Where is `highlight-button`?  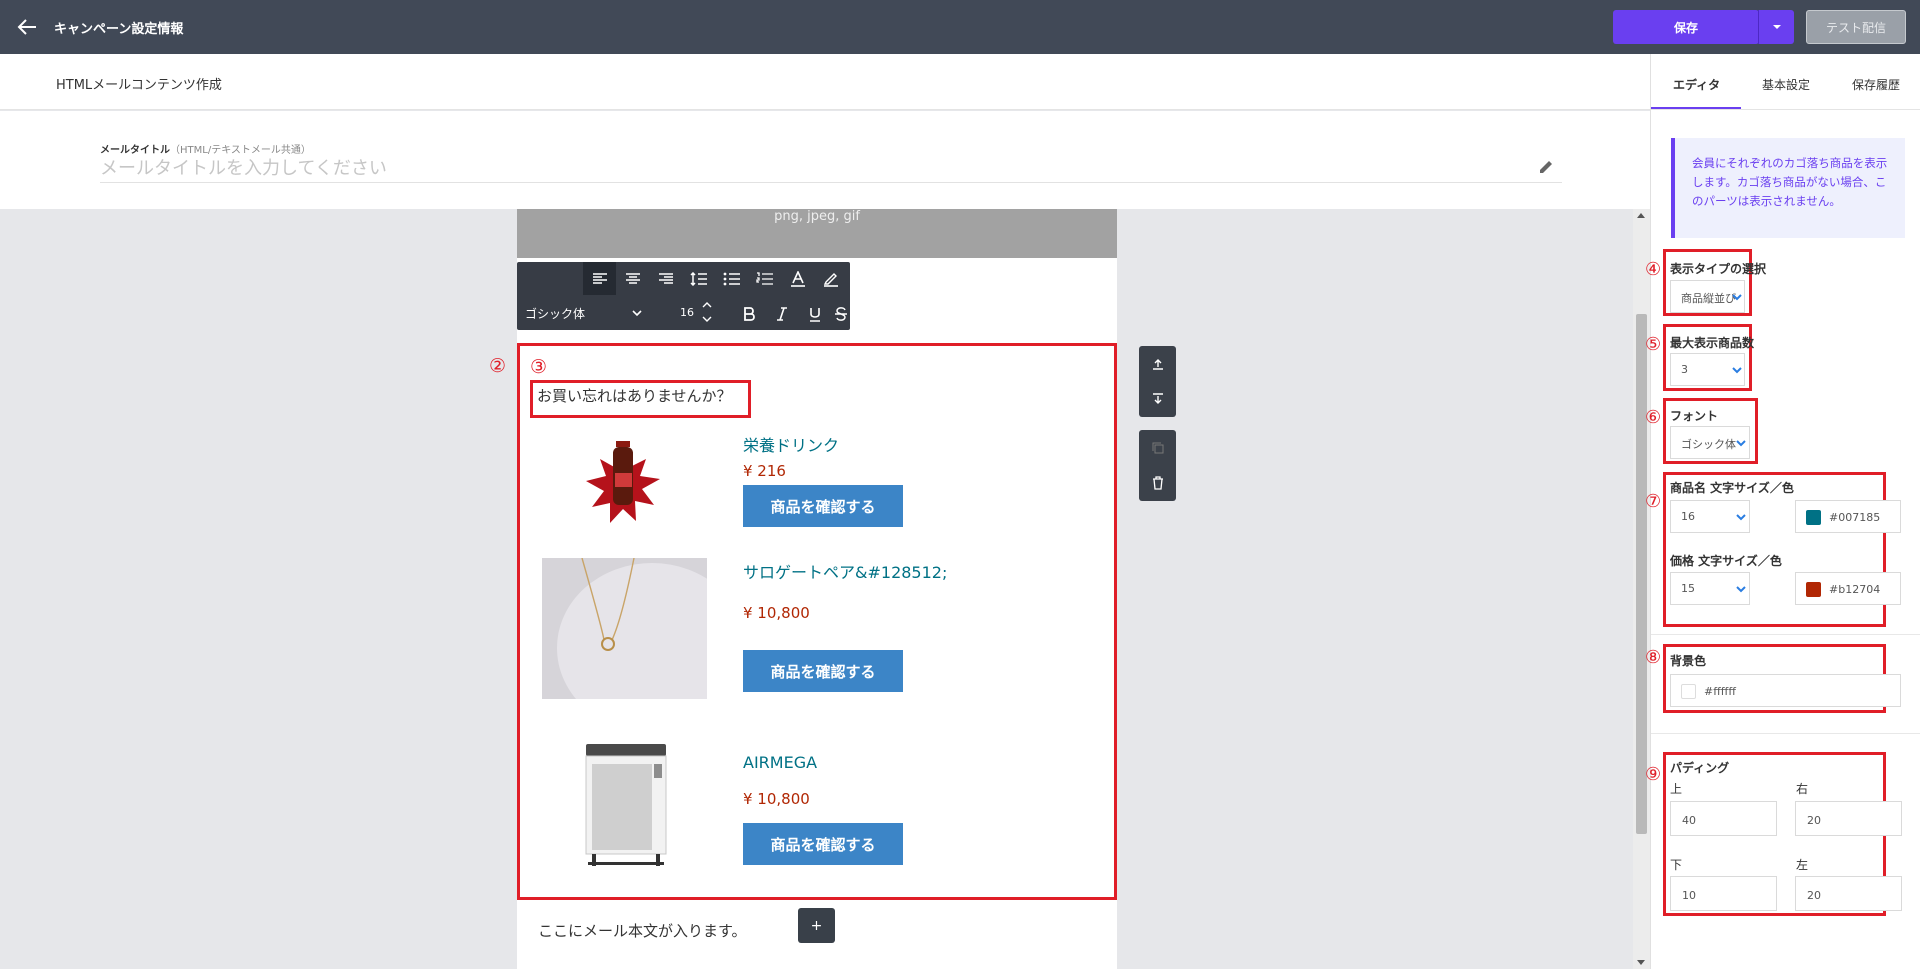
highlight-button is located at coordinates (830, 278).